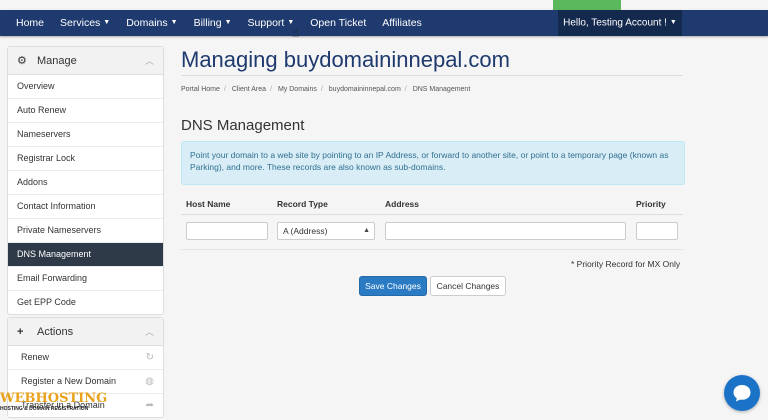  Describe the element at coordinates (149, 357) in the screenshot. I see `refresh-icon: ↻` at that location.